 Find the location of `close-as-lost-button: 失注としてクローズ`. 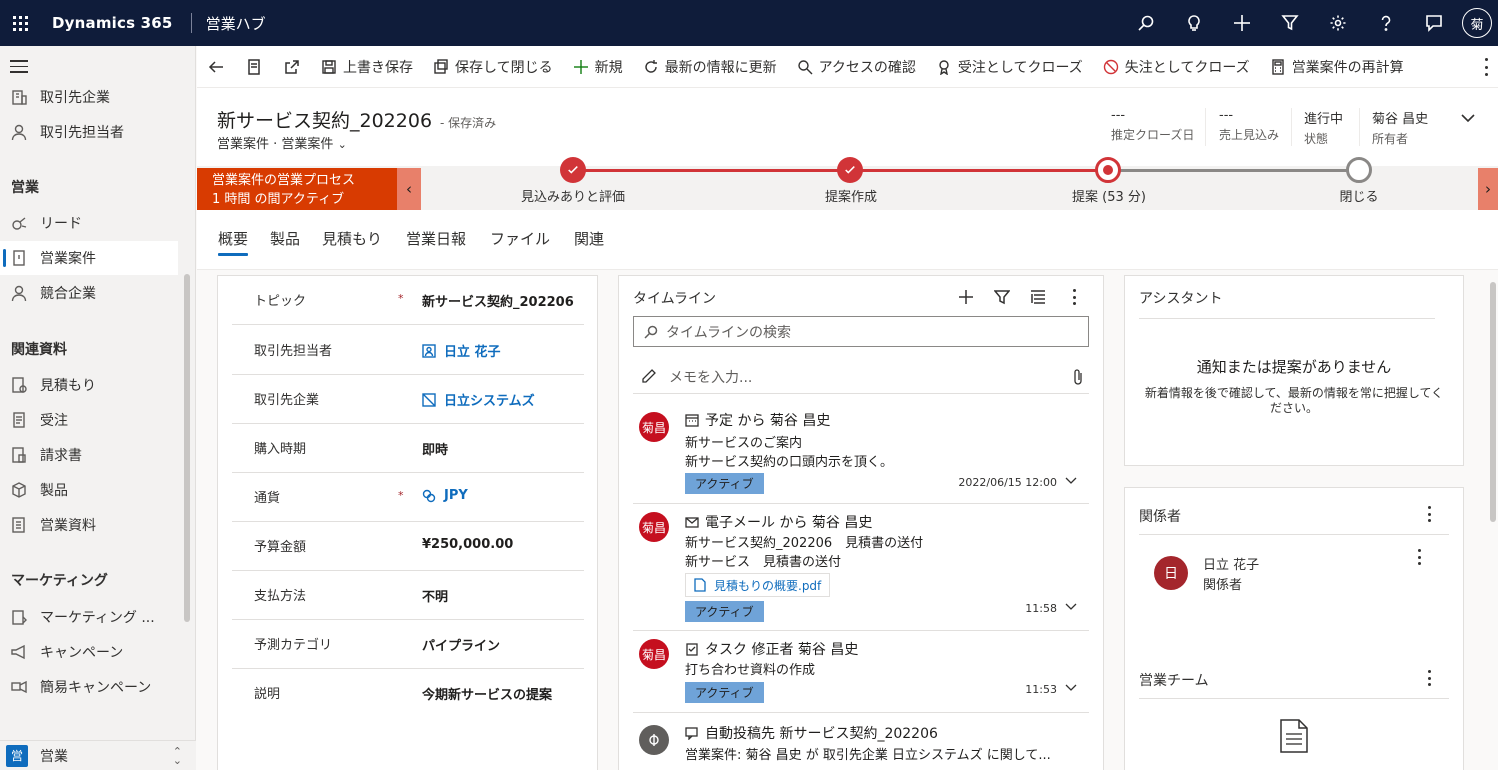

close-as-lost-button: 失注としてクローズ is located at coordinates (1176, 67).